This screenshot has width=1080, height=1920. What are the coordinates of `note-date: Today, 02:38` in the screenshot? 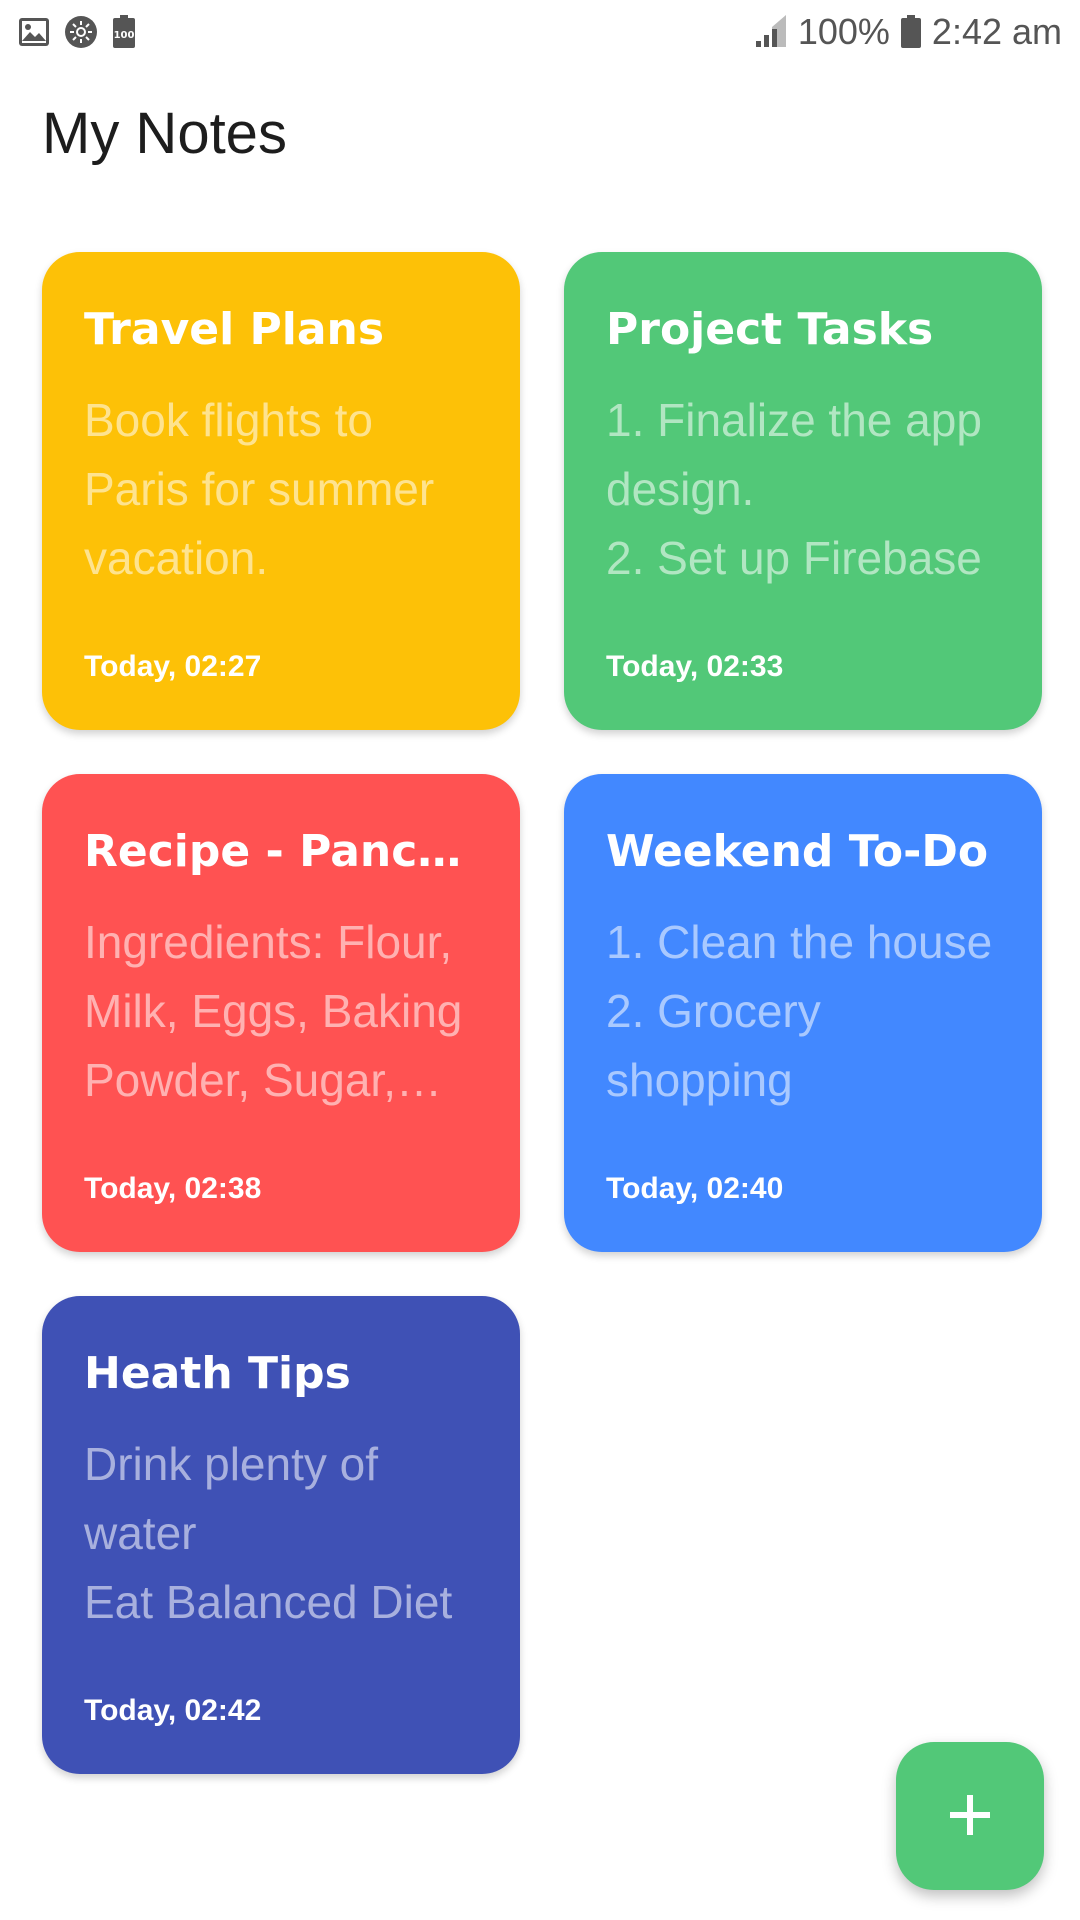 It's located at (173, 1188).